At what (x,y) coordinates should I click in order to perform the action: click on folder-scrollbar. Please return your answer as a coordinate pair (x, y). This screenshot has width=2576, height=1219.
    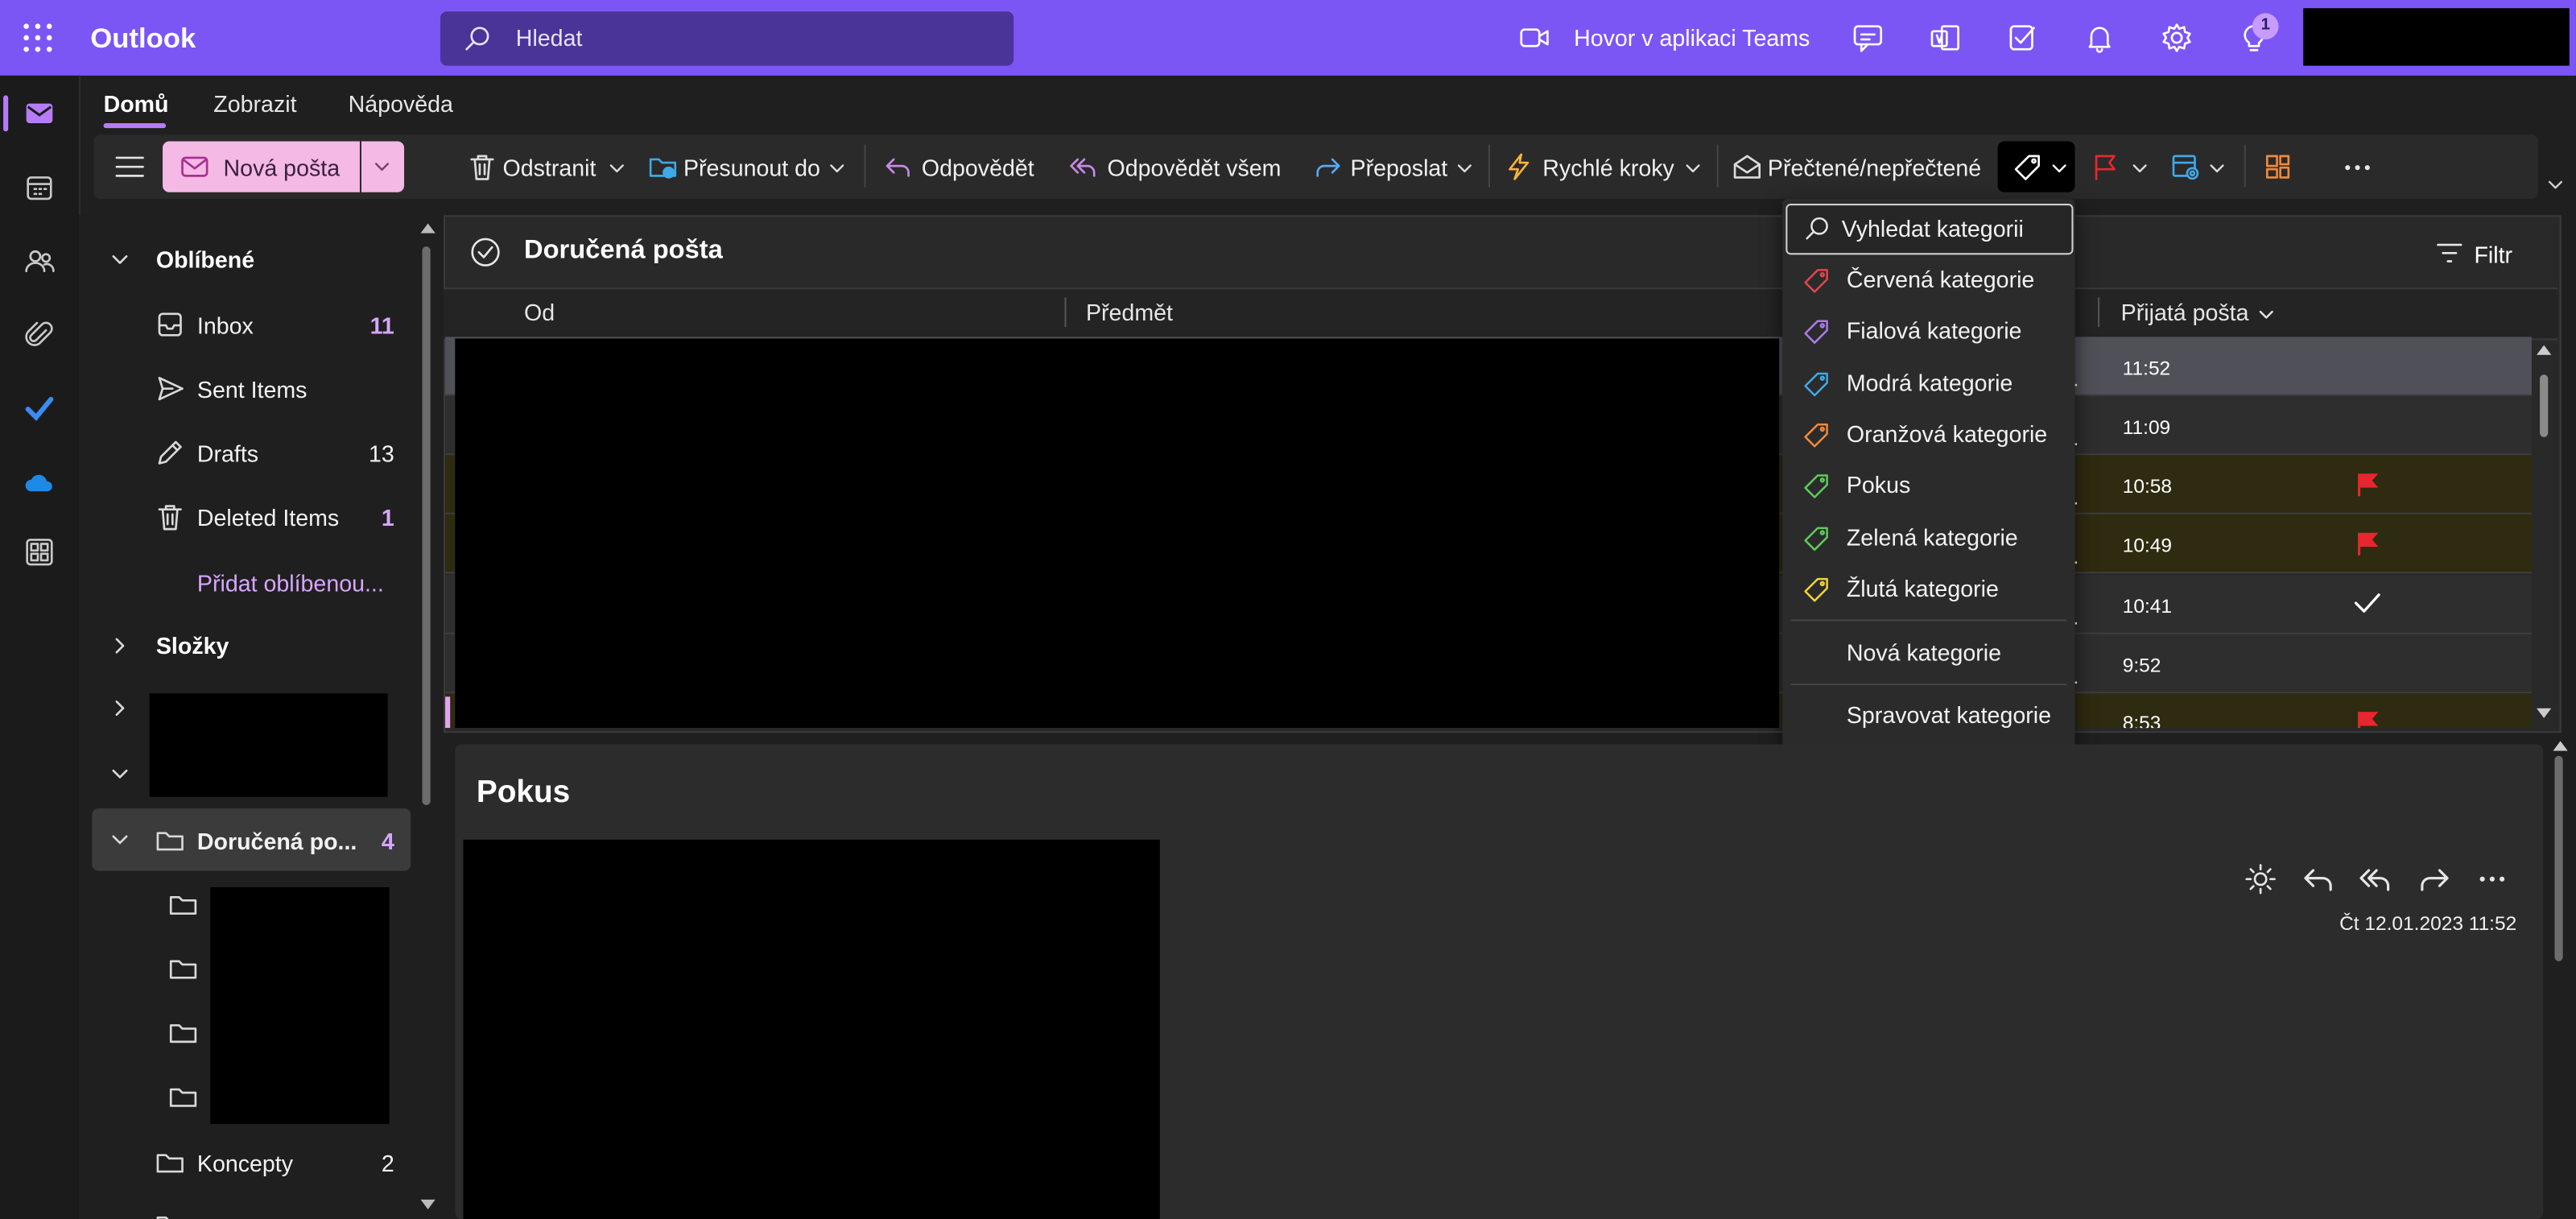
    Looking at the image, I should click on (426, 526).